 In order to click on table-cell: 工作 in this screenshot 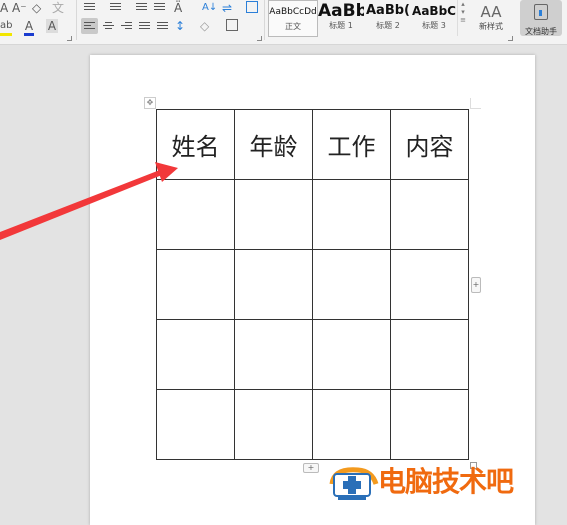, I will do `click(351, 144)`.